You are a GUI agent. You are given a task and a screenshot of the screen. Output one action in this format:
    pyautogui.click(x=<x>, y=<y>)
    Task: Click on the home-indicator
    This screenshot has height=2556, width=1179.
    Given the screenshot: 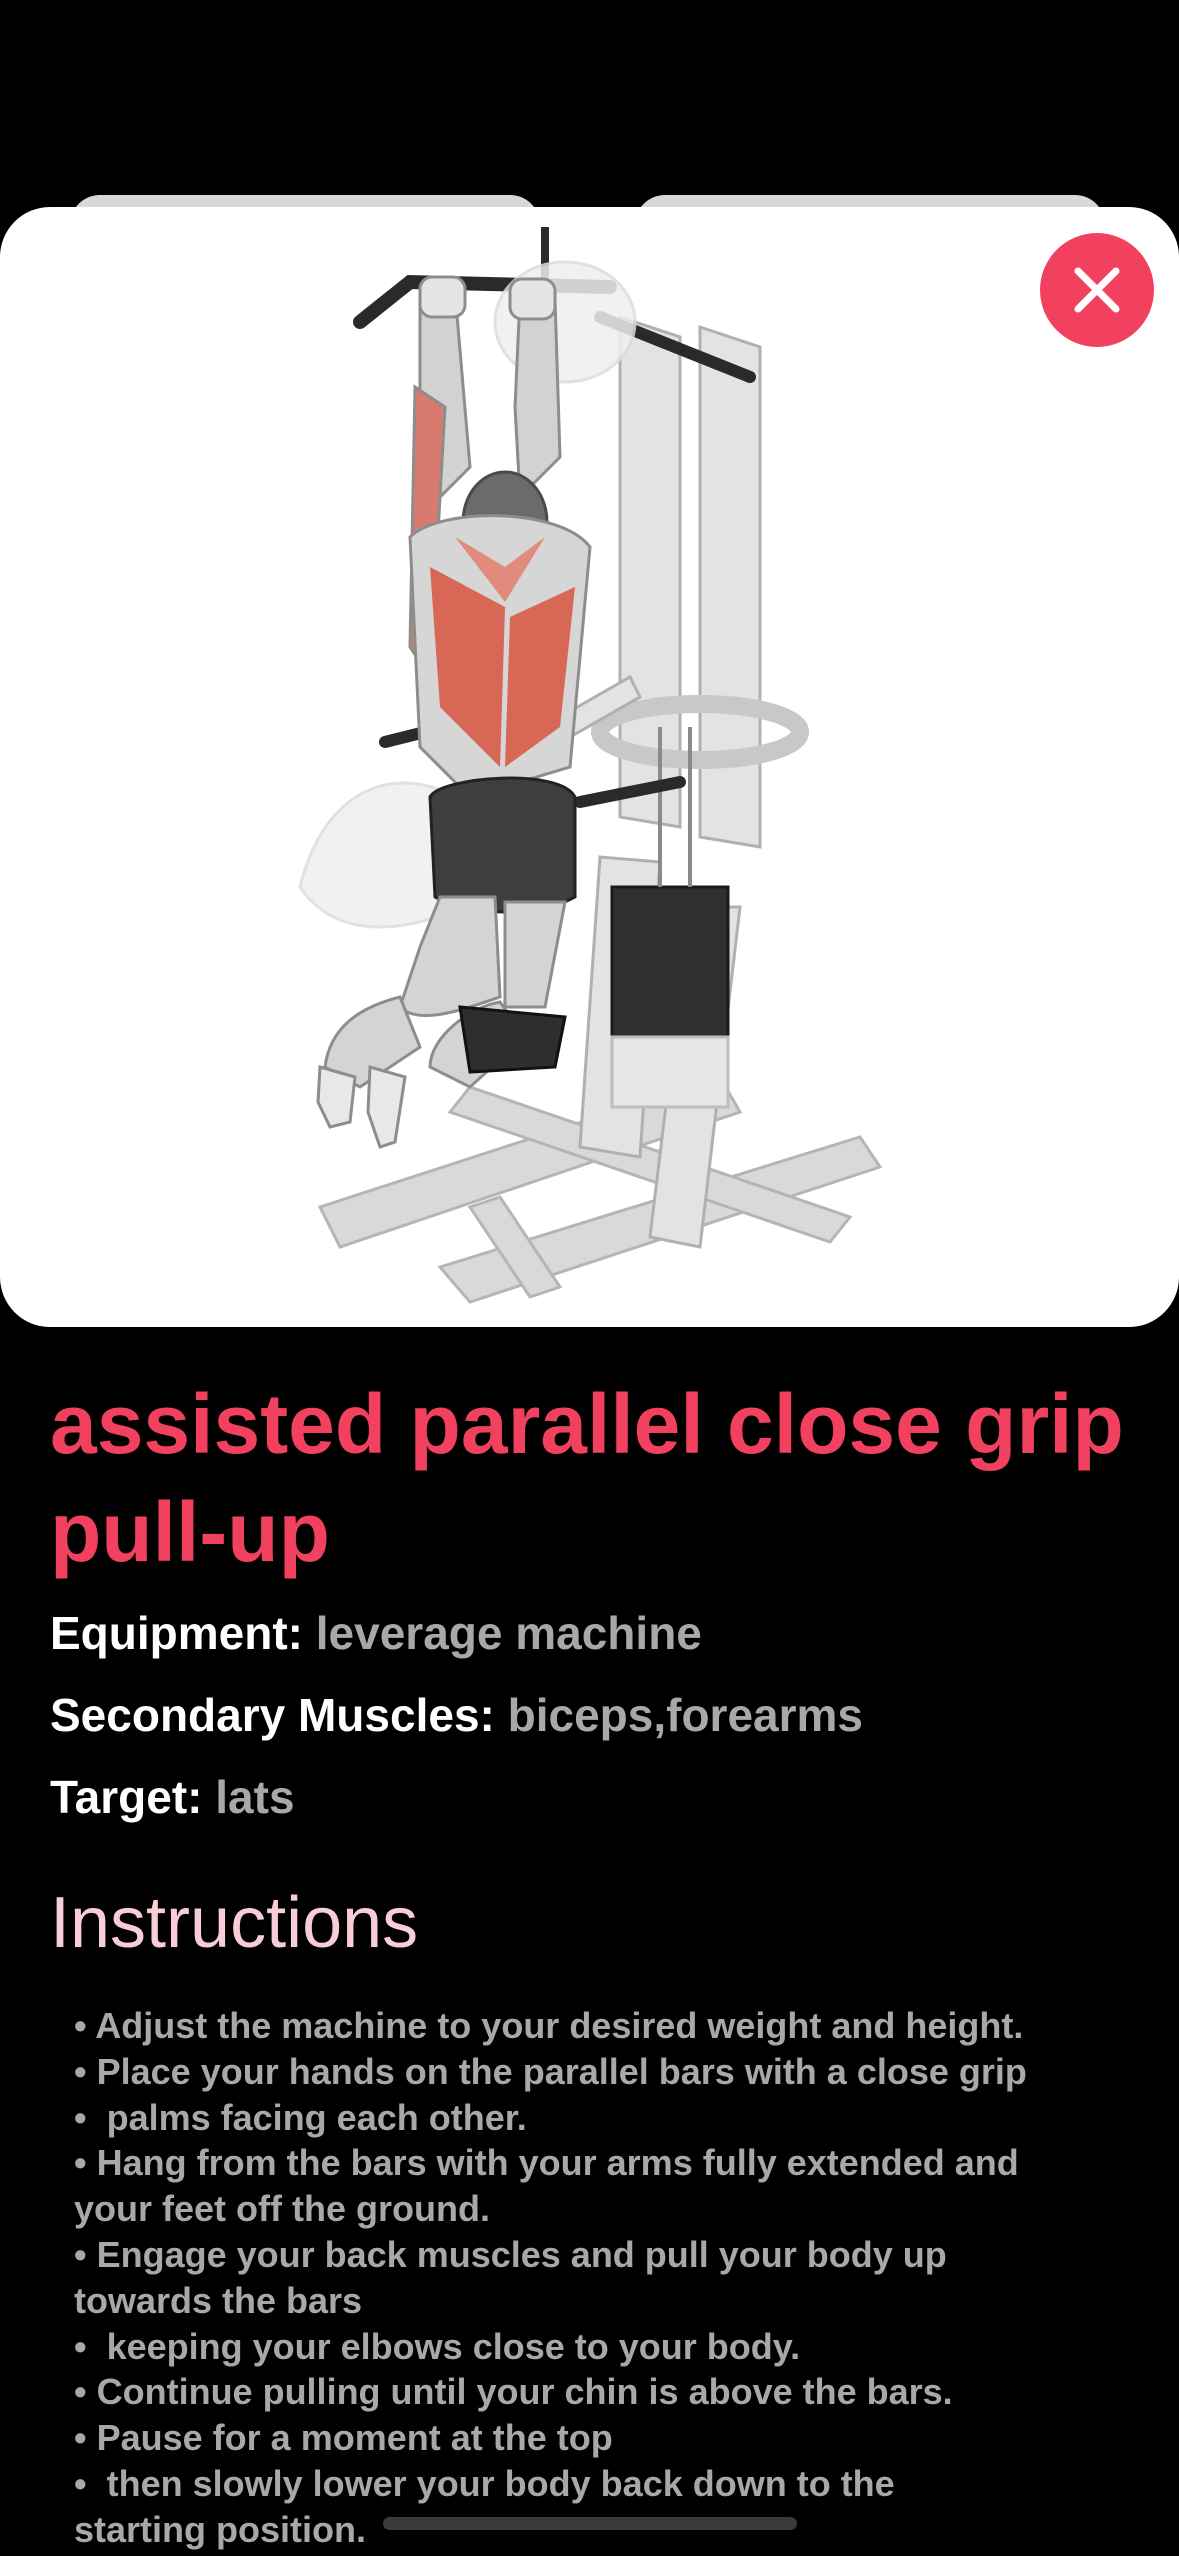 What is the action you would take?
    pyautogui.click(x=590, y=2523)
    